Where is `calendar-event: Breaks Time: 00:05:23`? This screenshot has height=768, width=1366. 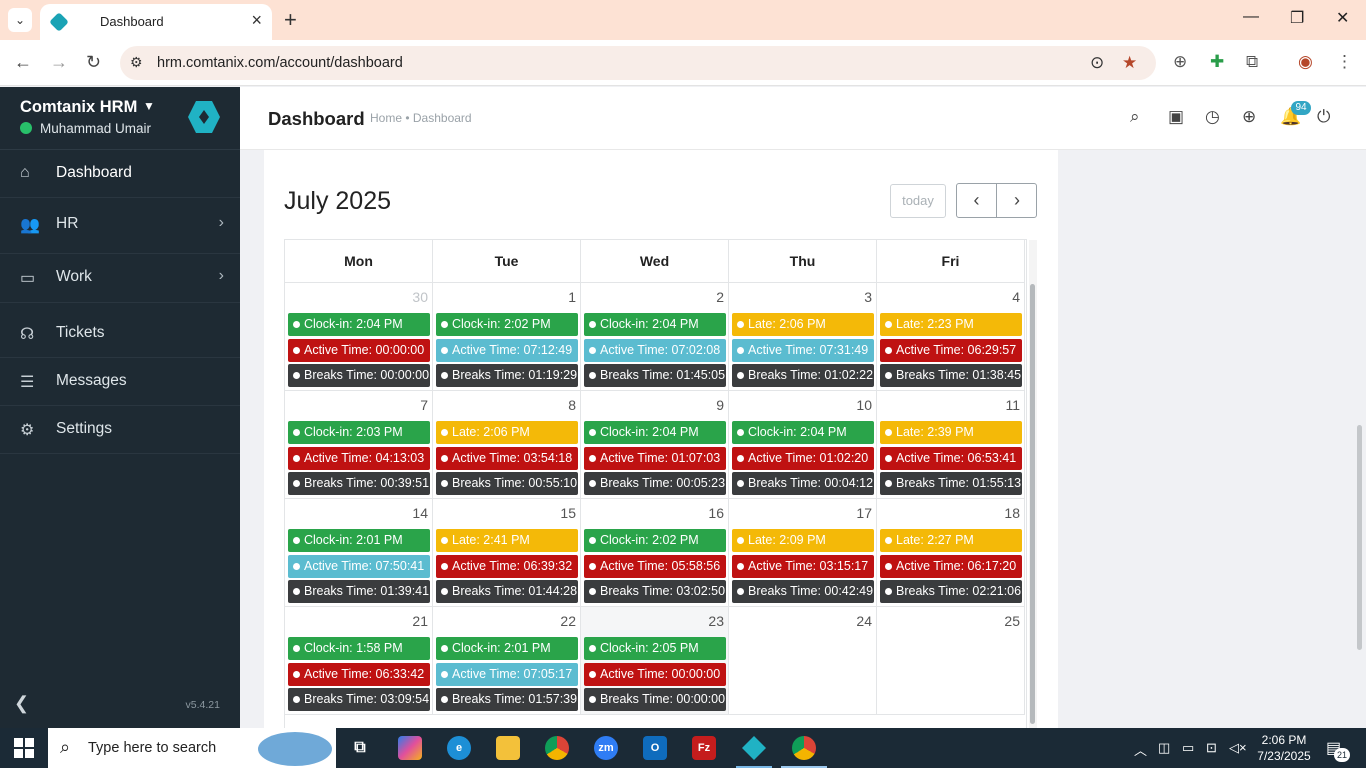
calendar-event: Breaks Time: 00:05:23 is located at coordinates (655, 483).